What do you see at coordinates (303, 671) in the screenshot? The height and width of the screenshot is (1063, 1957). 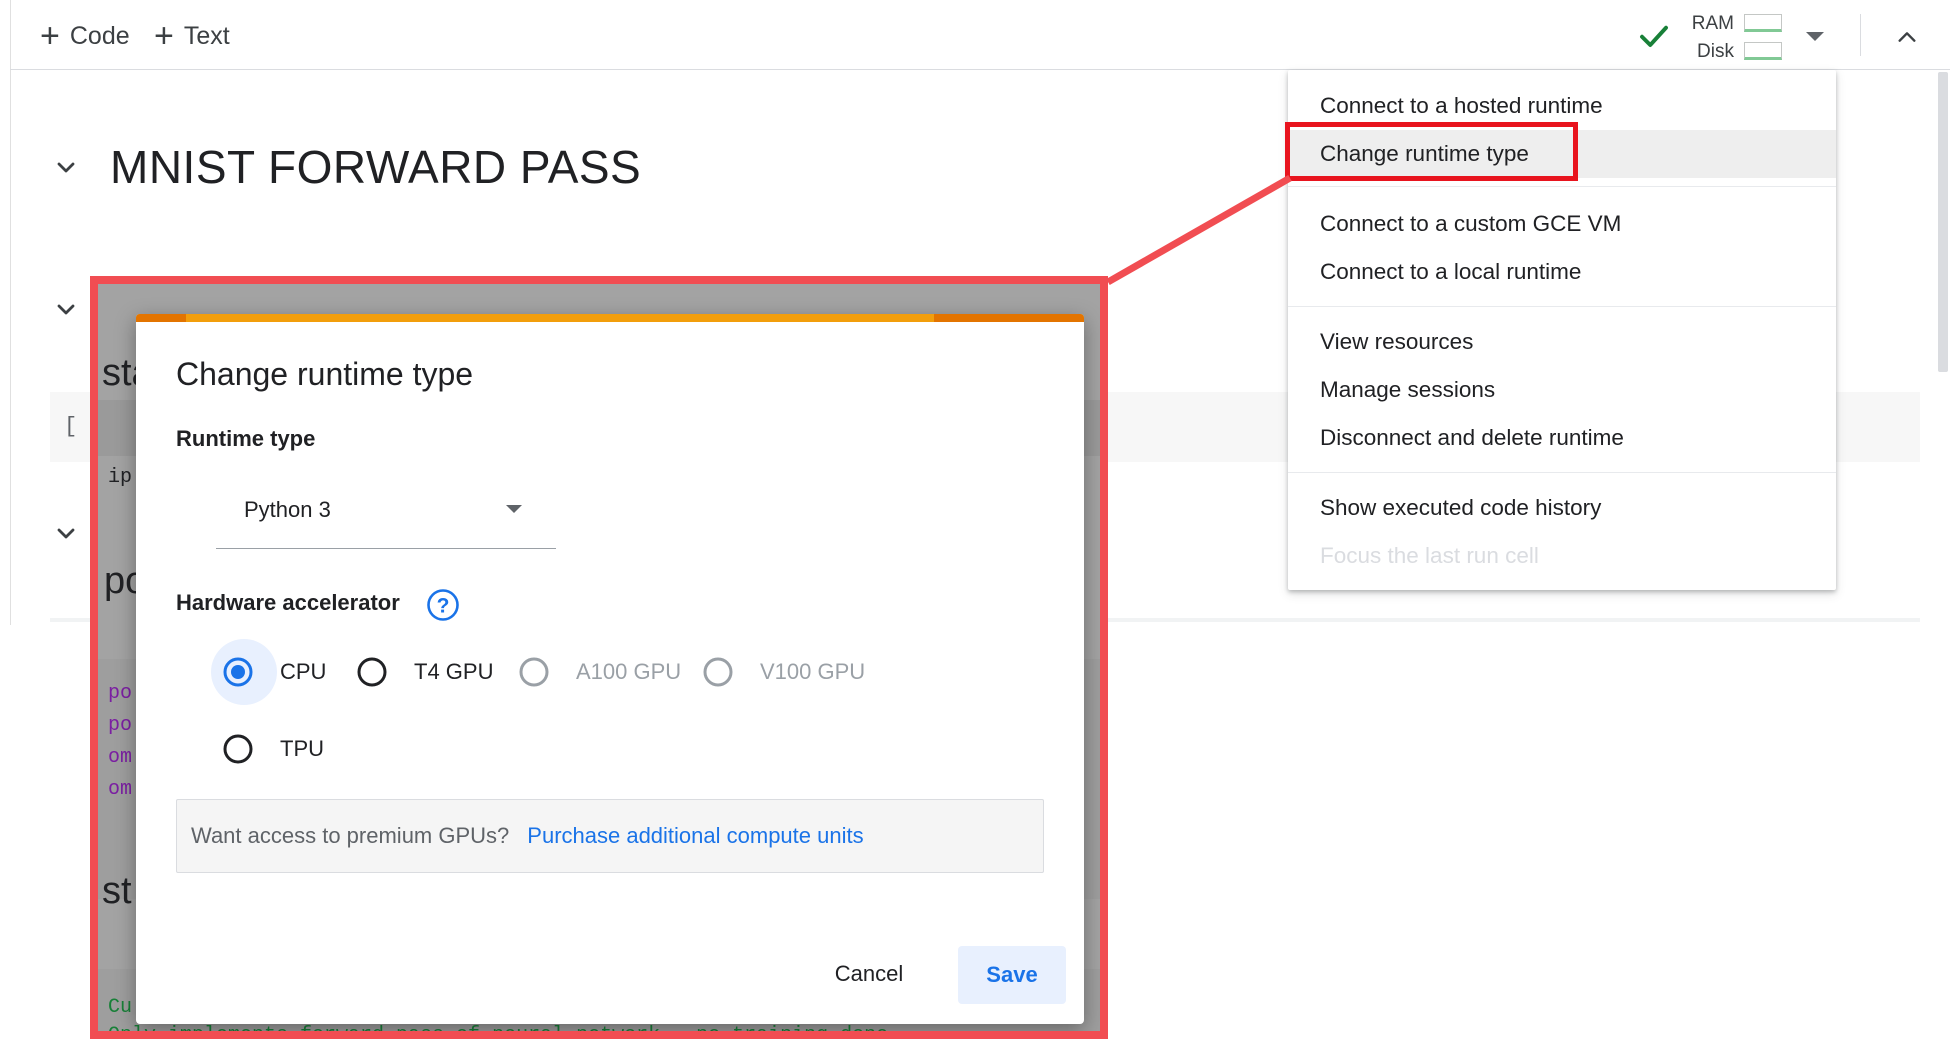 I see `radio-label-cpu: CPU` at bounding box center [303, 671].